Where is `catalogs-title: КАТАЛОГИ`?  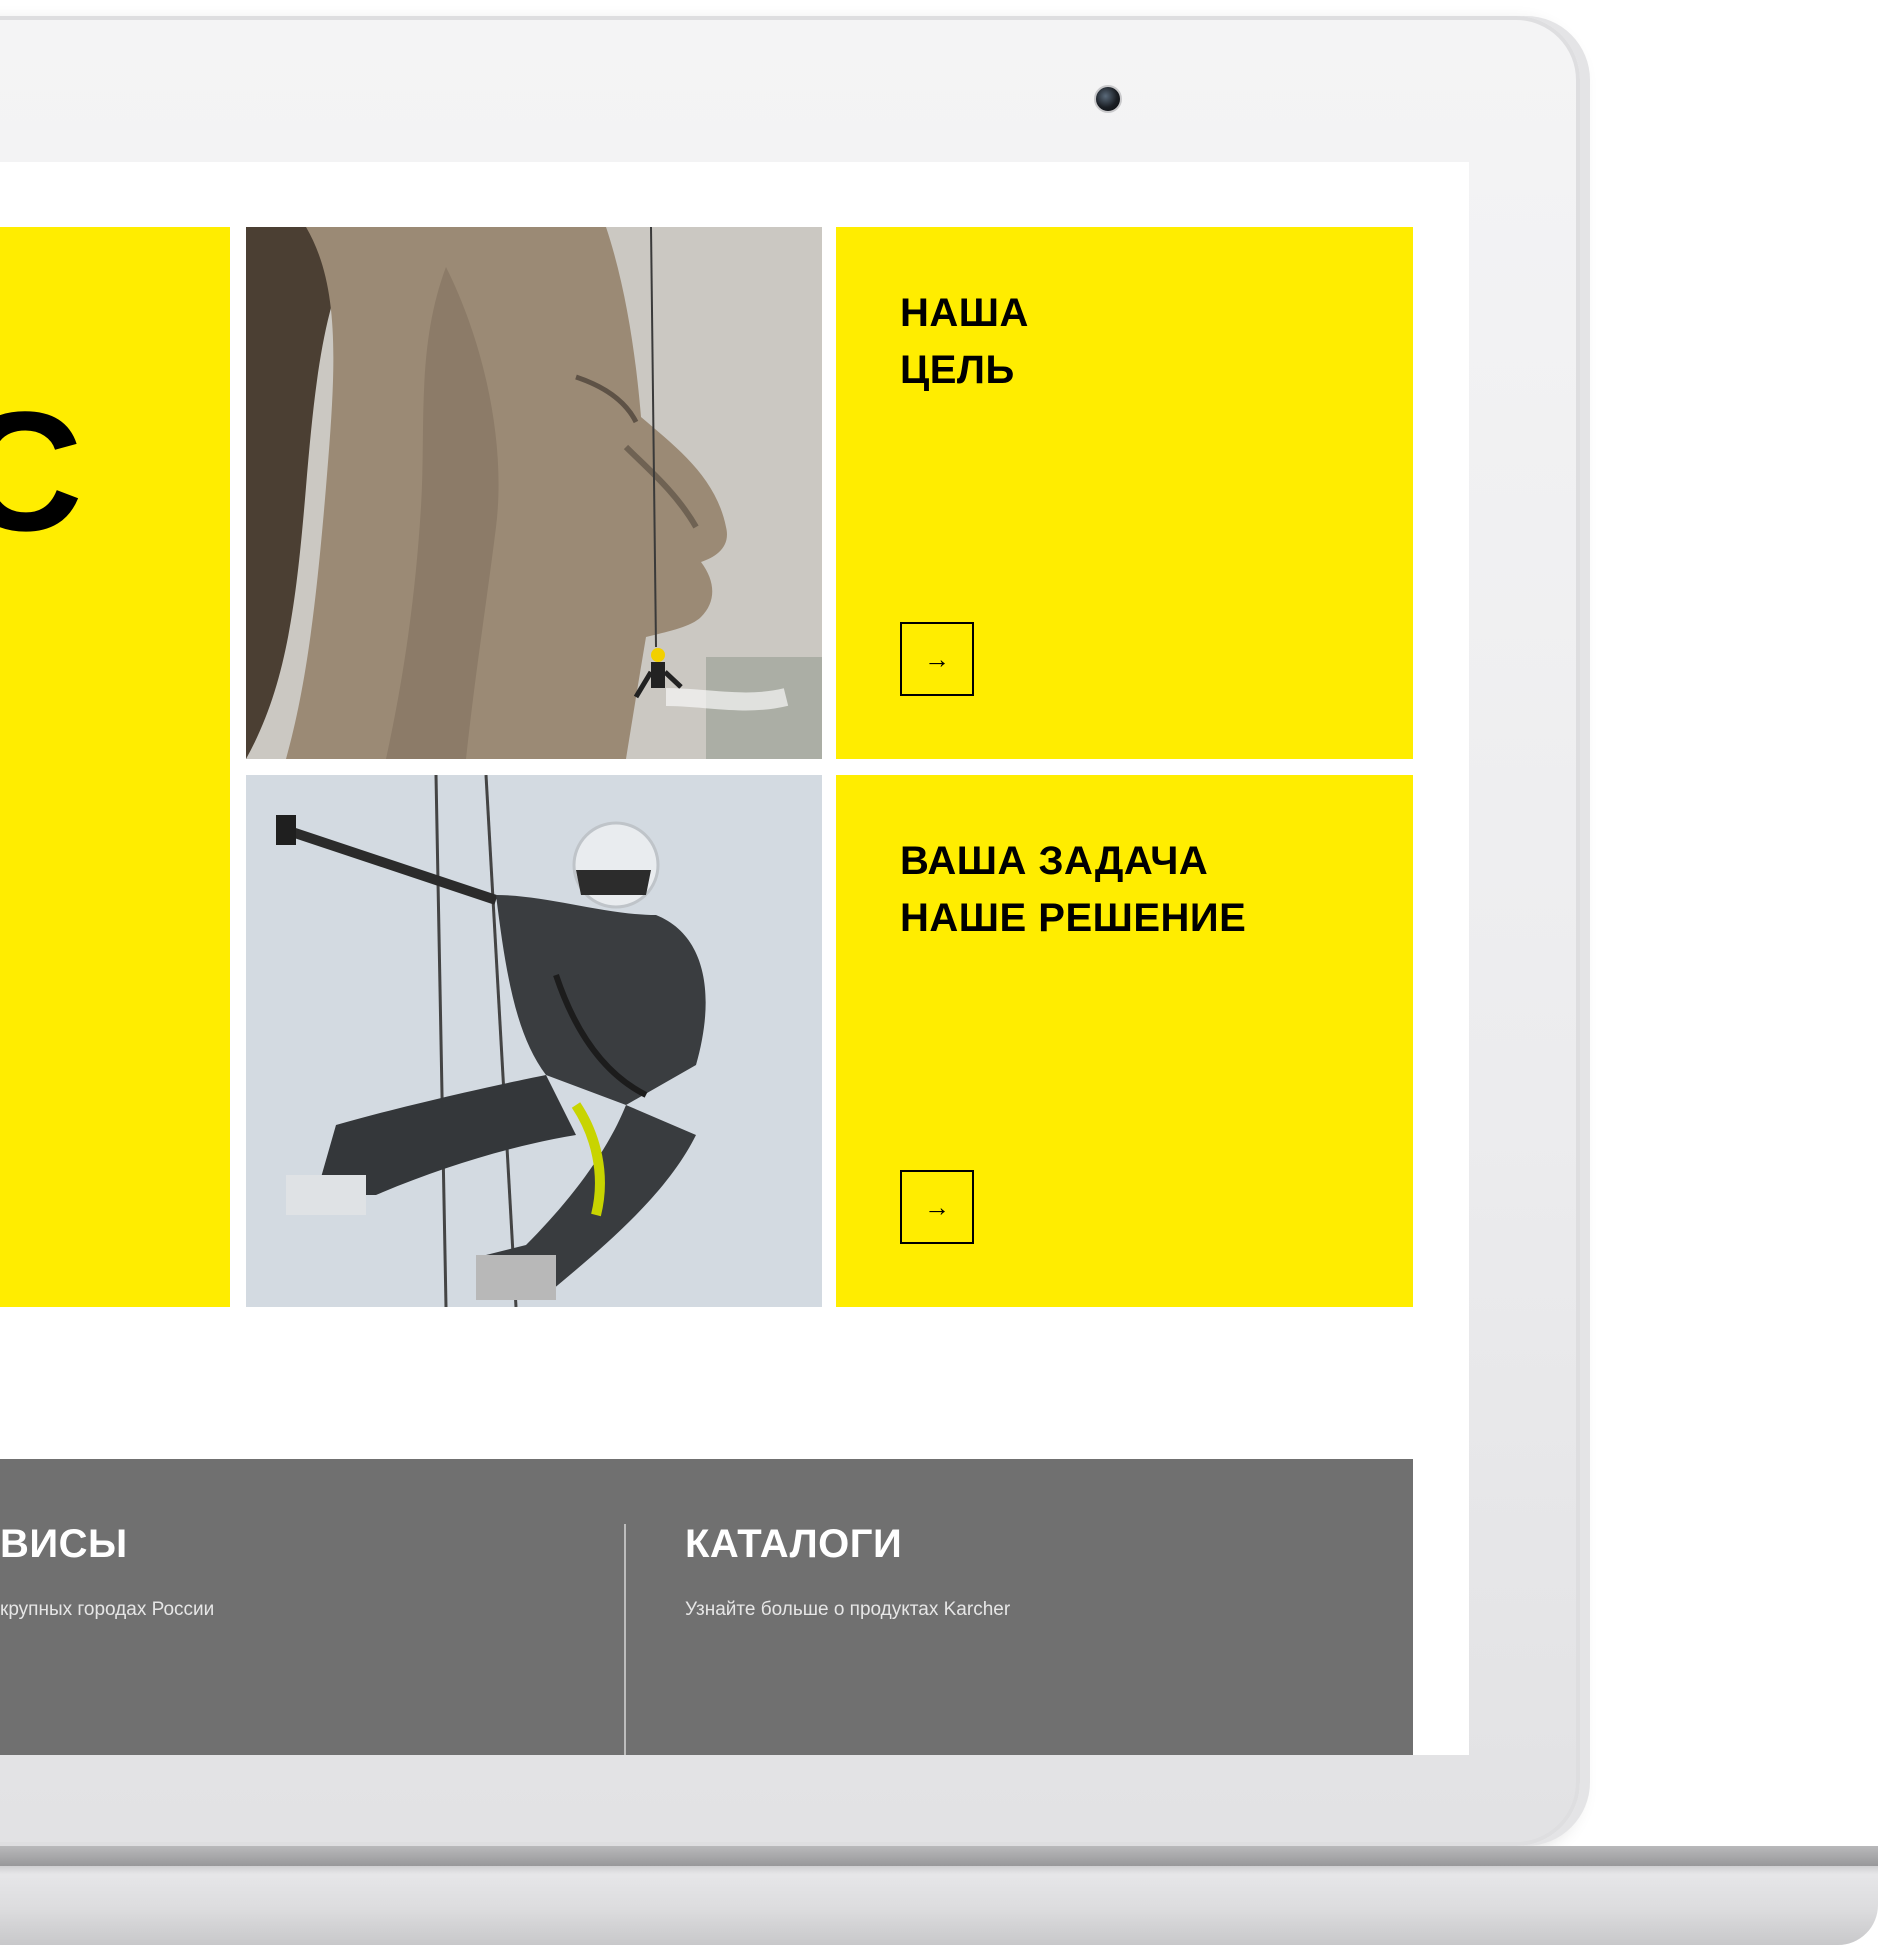
catalogs-title: КАТАЛОГИ is located at coordinates (793, 1544).